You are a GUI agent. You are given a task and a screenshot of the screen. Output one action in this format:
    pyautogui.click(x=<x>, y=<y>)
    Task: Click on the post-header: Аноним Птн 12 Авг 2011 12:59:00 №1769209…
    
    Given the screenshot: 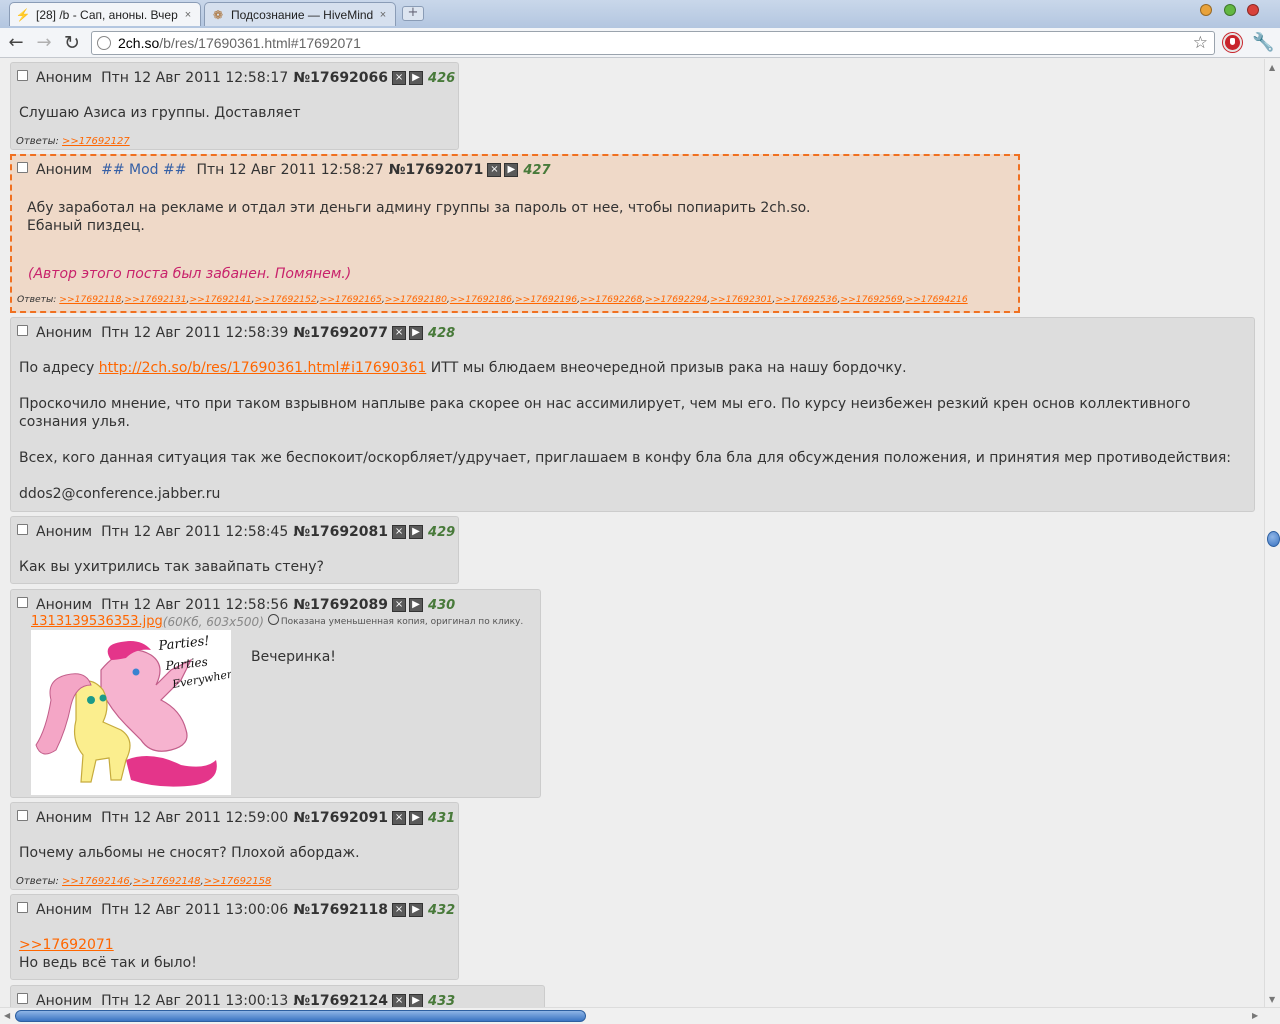 What is the action you would take?
    pyautogui.click(x=236, y=818)
    